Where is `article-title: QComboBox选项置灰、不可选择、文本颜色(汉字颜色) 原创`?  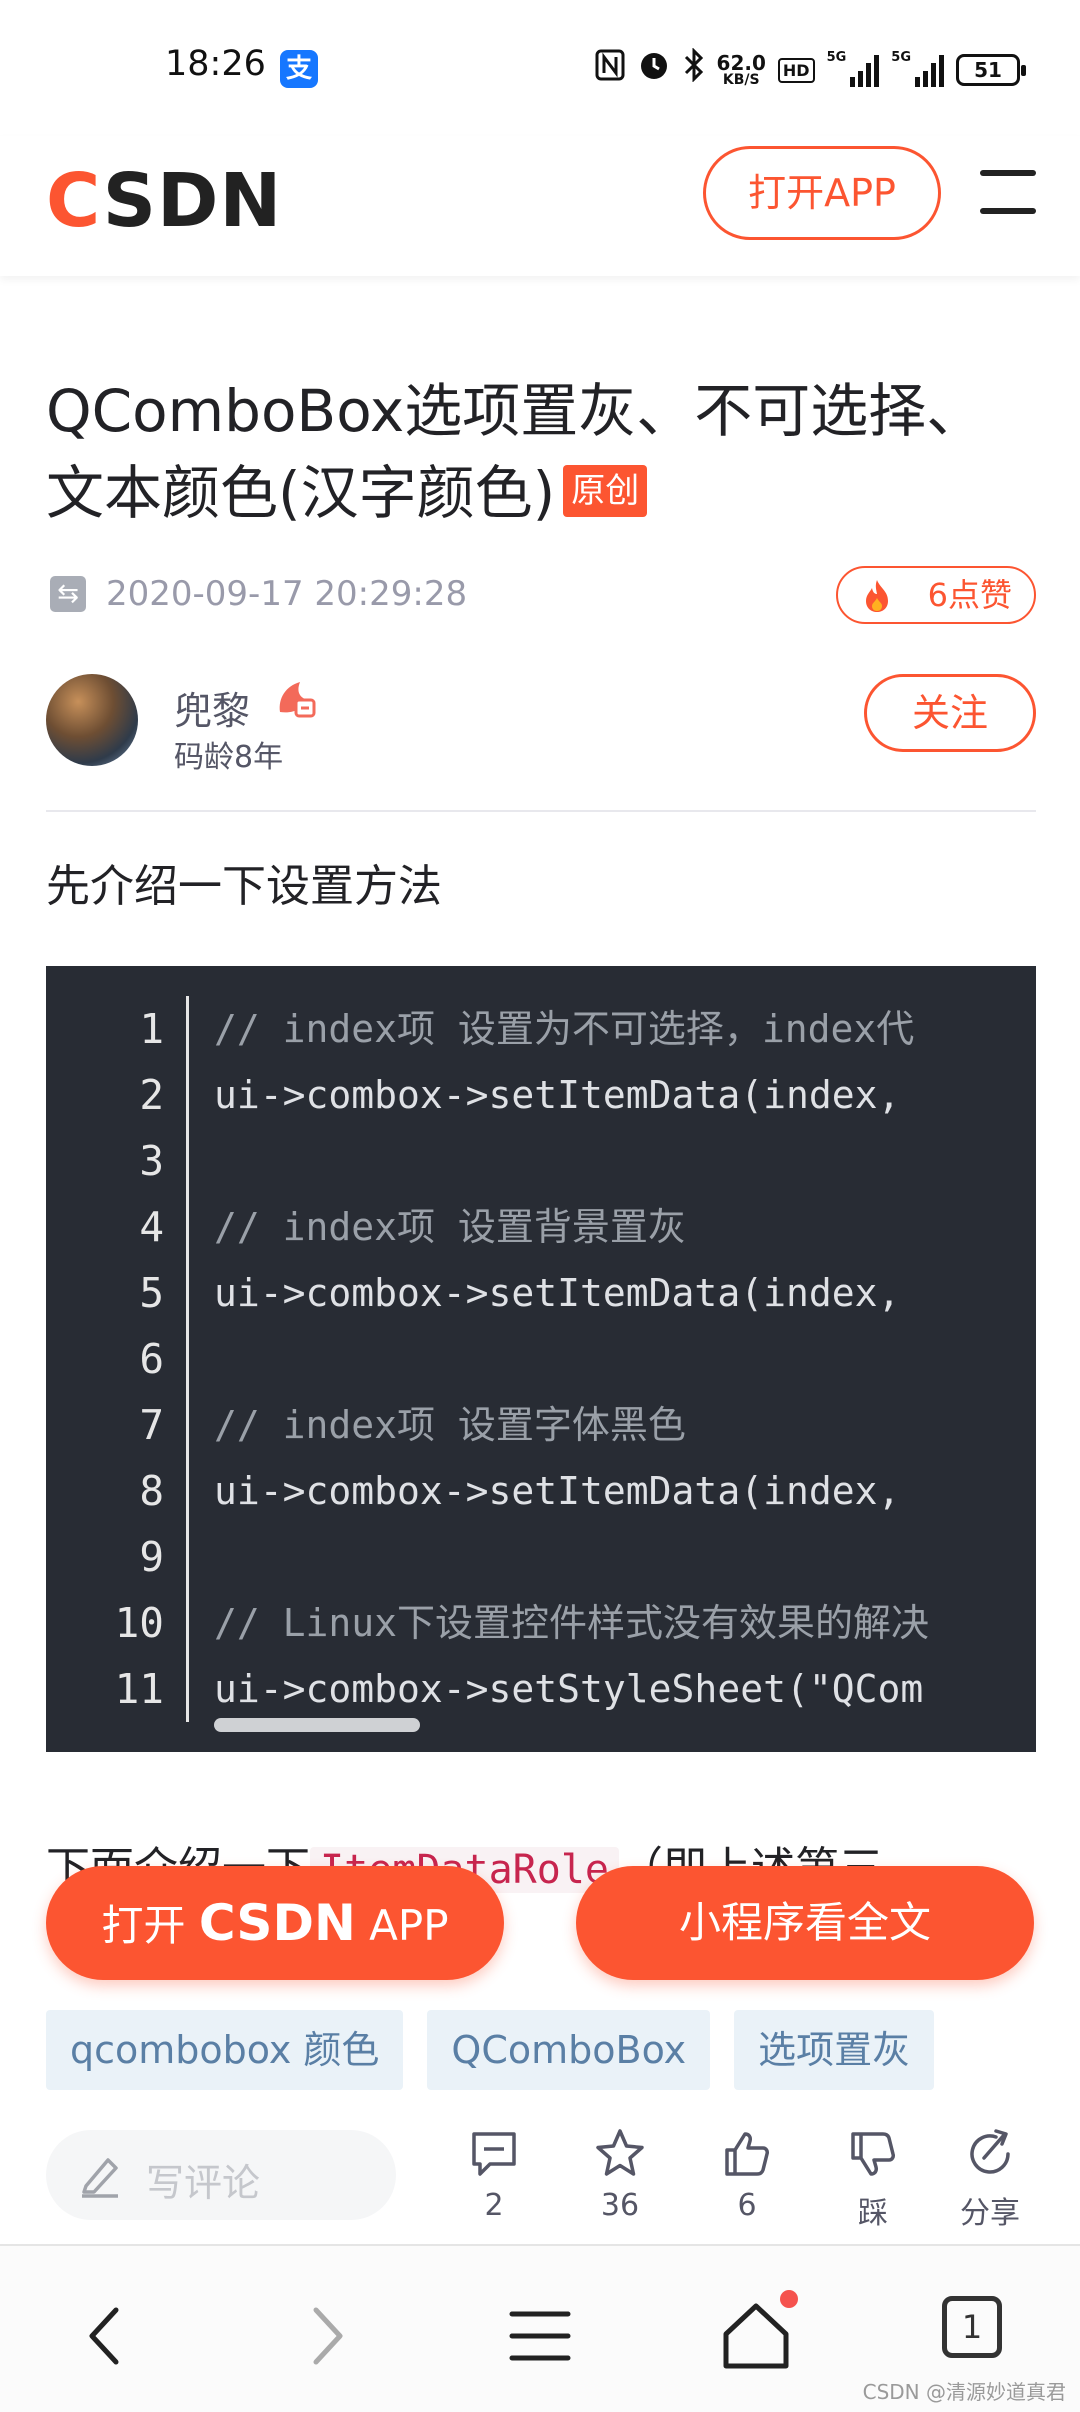
article-title: QComboBox选项置灰、不可选择、文本颜色(汉字颜色) 原创 is located at coordinates (515, 452).